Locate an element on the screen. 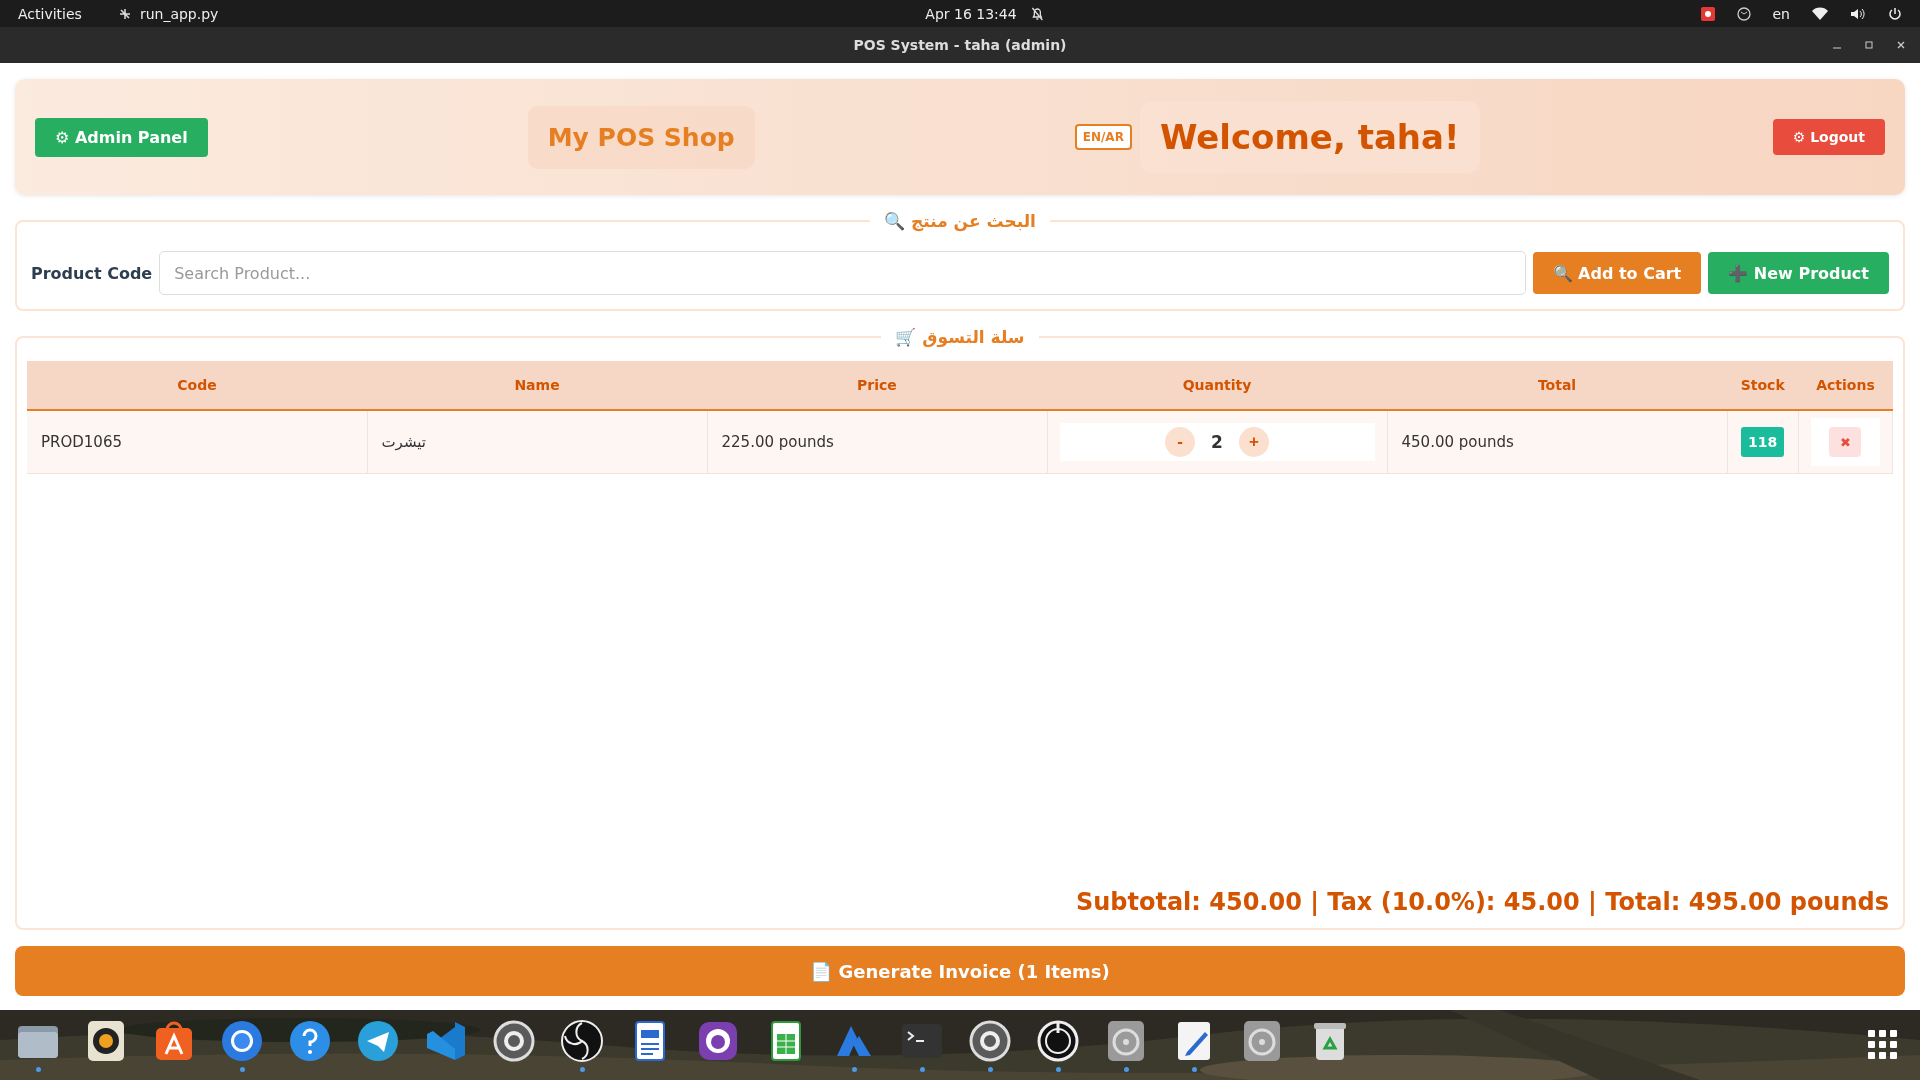  column-header: Price is located at coordinates (877, 385).